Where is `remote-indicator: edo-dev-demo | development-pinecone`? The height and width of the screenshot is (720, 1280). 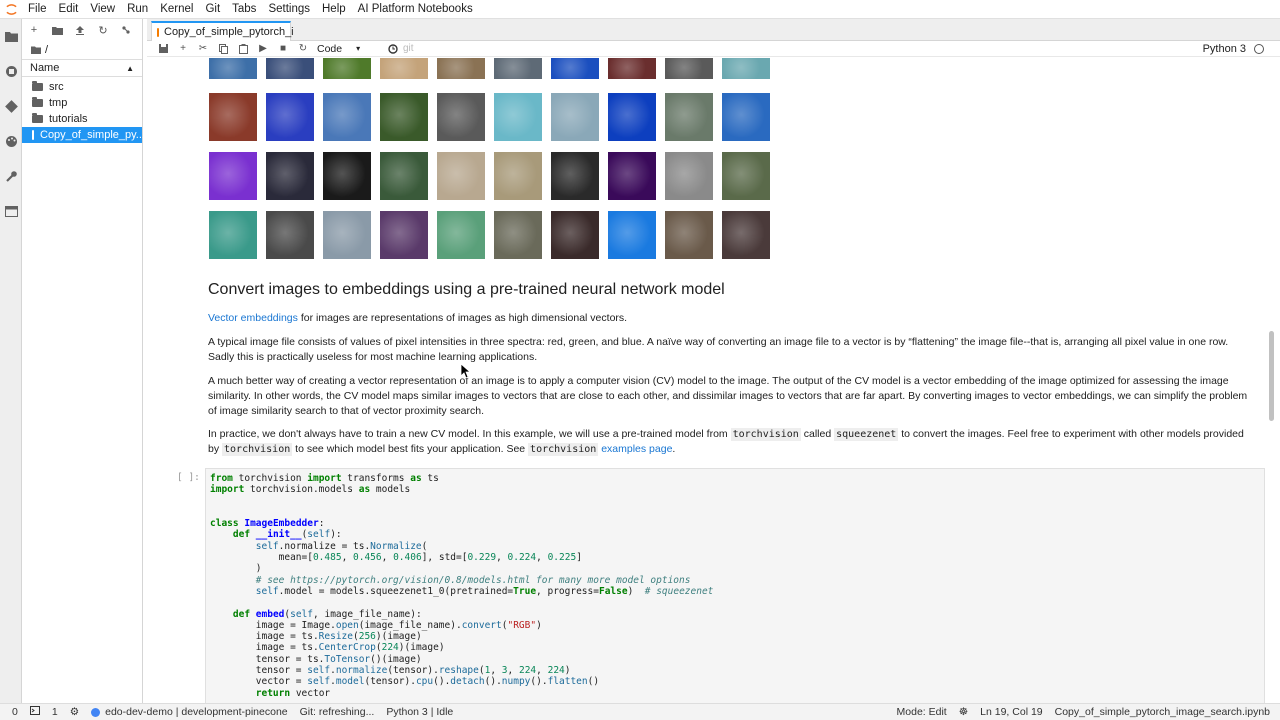
remote-indicator: edo-dev-demo | development-pinecone is located at coordinates (189, 712).